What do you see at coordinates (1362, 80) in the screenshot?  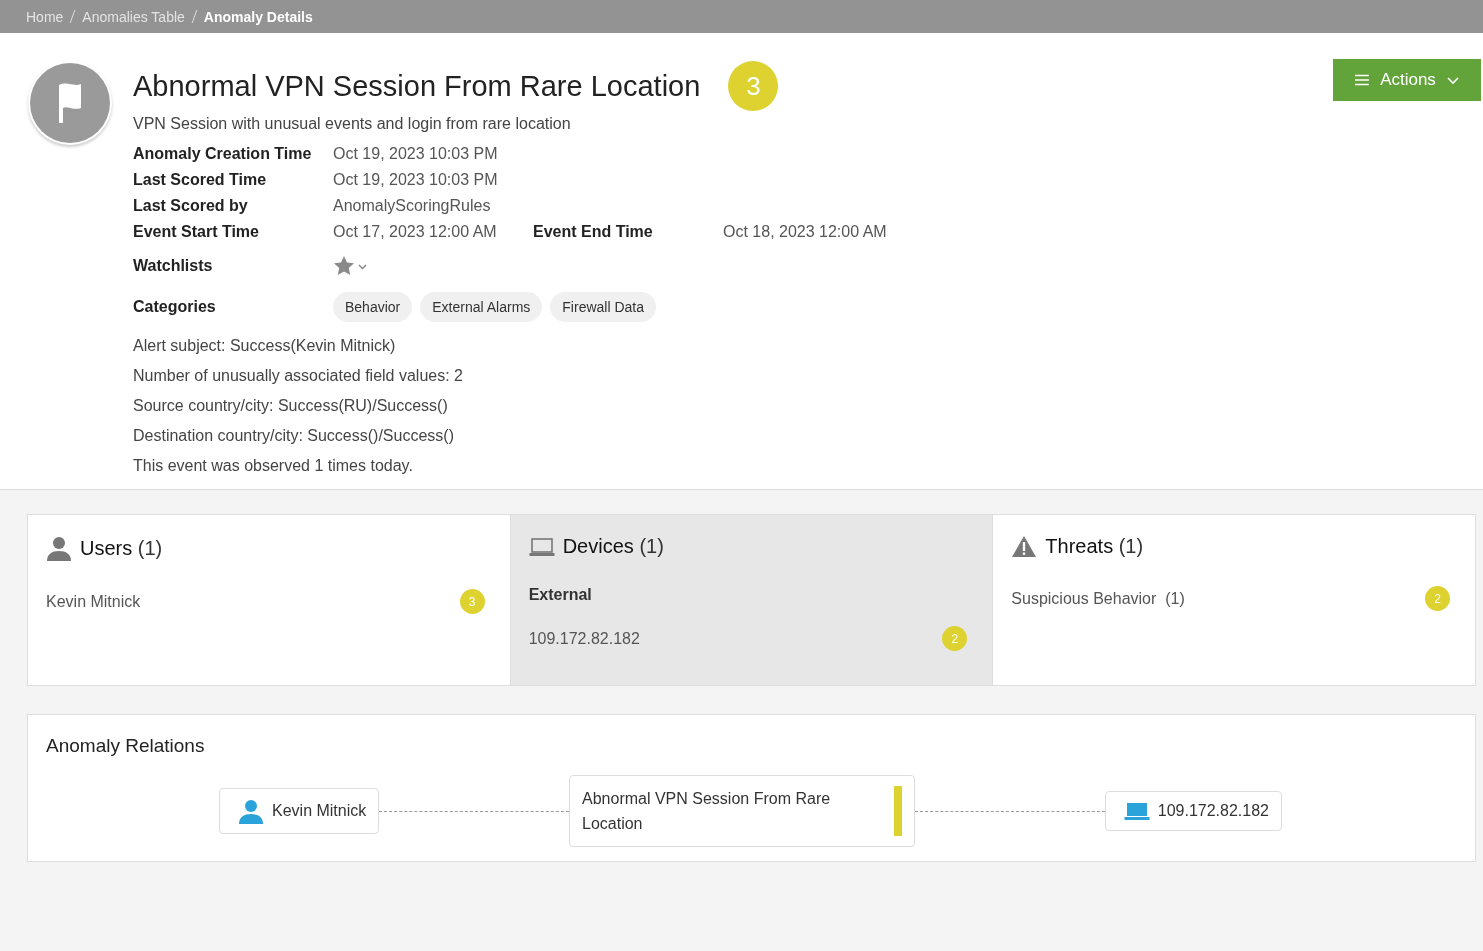 I see `menu-icon` at bounding box center [1362, 80].